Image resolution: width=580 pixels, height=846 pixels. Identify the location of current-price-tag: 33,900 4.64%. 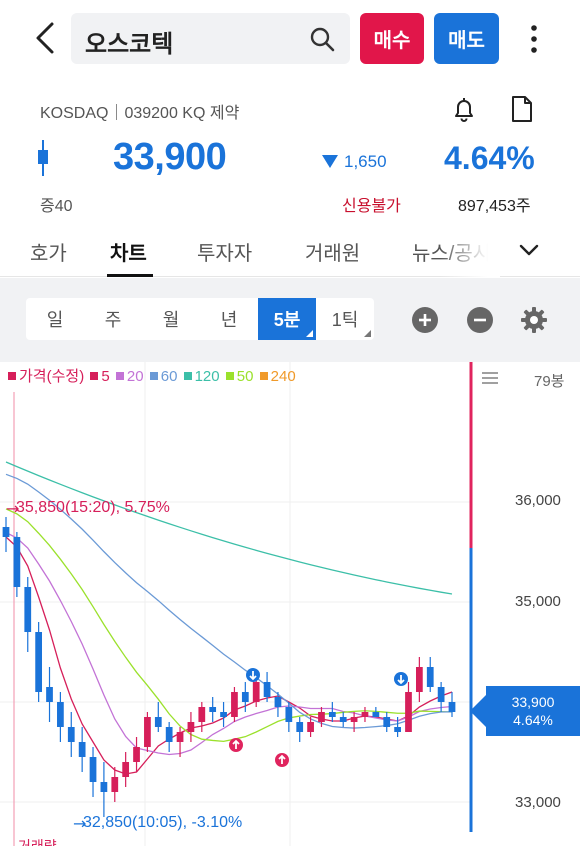
(533, 711).